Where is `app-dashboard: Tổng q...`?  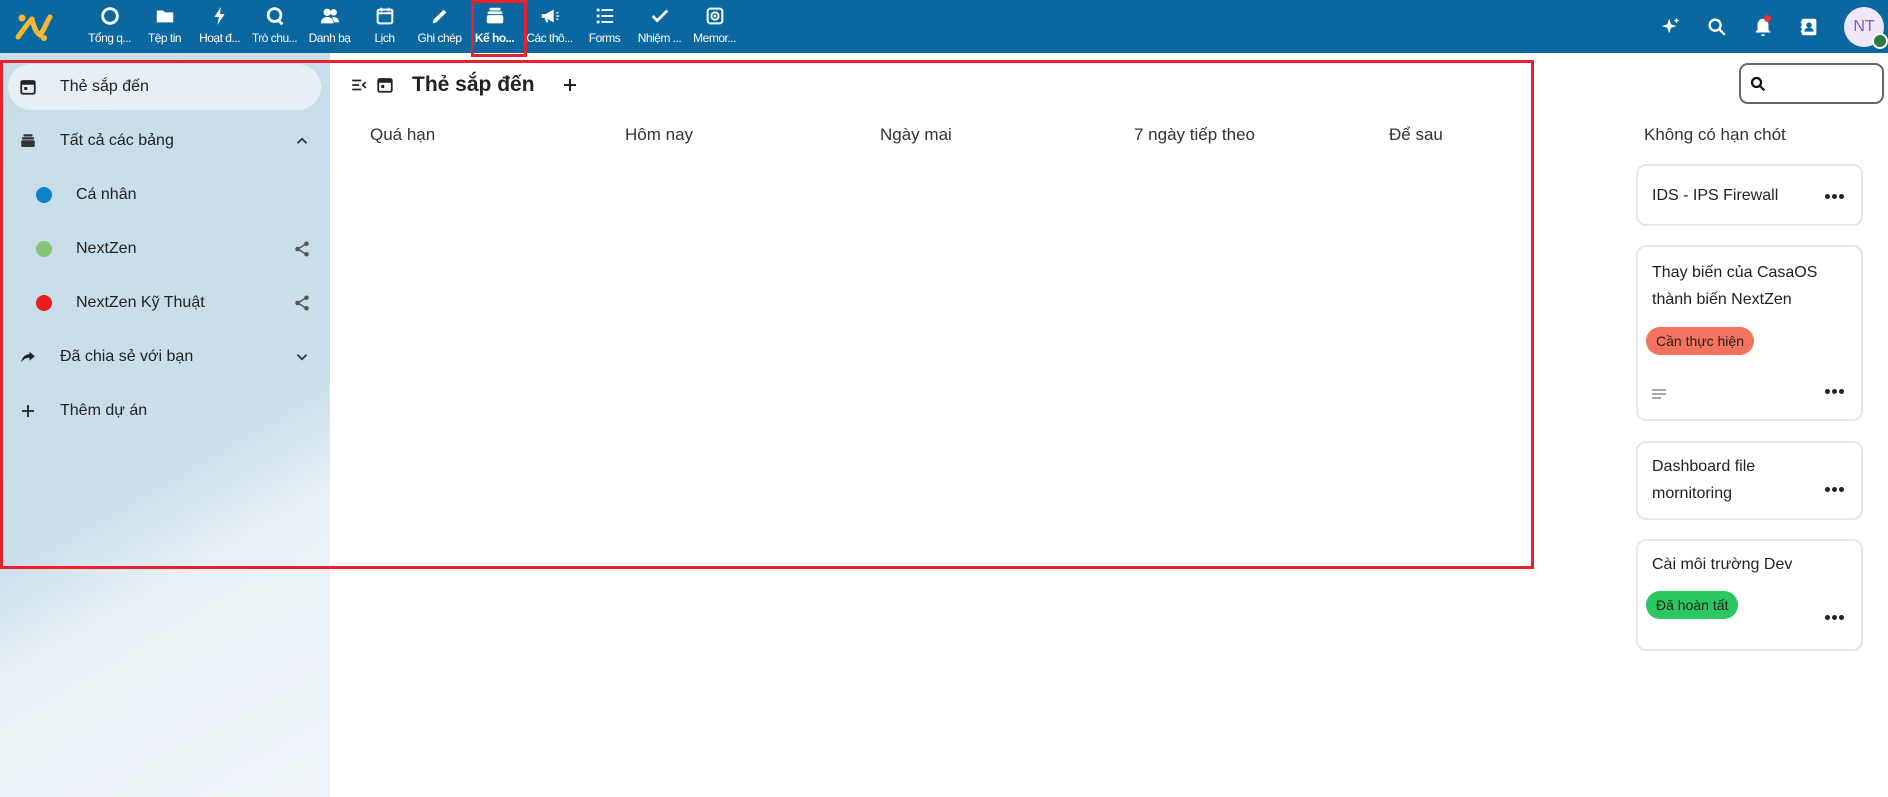 app-dashboard: Tổng q... is located at coordinates (109, 26).